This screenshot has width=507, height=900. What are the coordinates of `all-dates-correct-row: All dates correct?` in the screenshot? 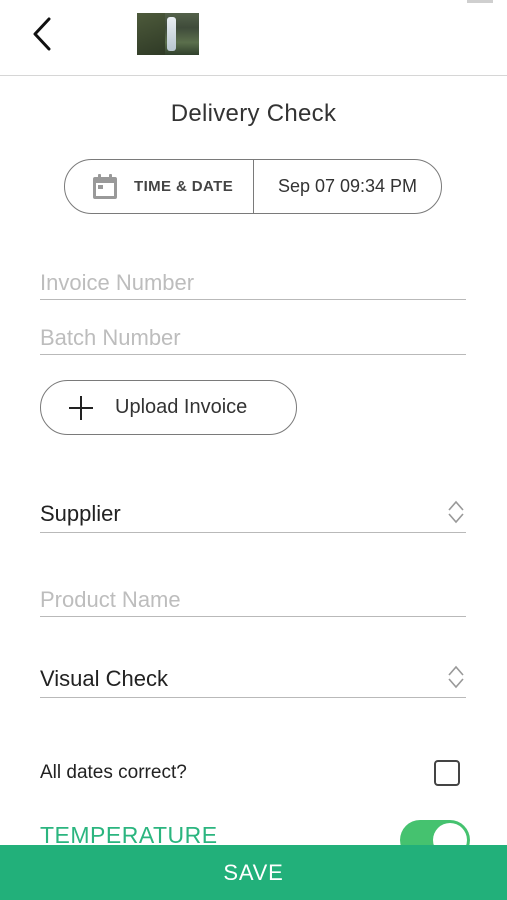 It's located at (253, 773).